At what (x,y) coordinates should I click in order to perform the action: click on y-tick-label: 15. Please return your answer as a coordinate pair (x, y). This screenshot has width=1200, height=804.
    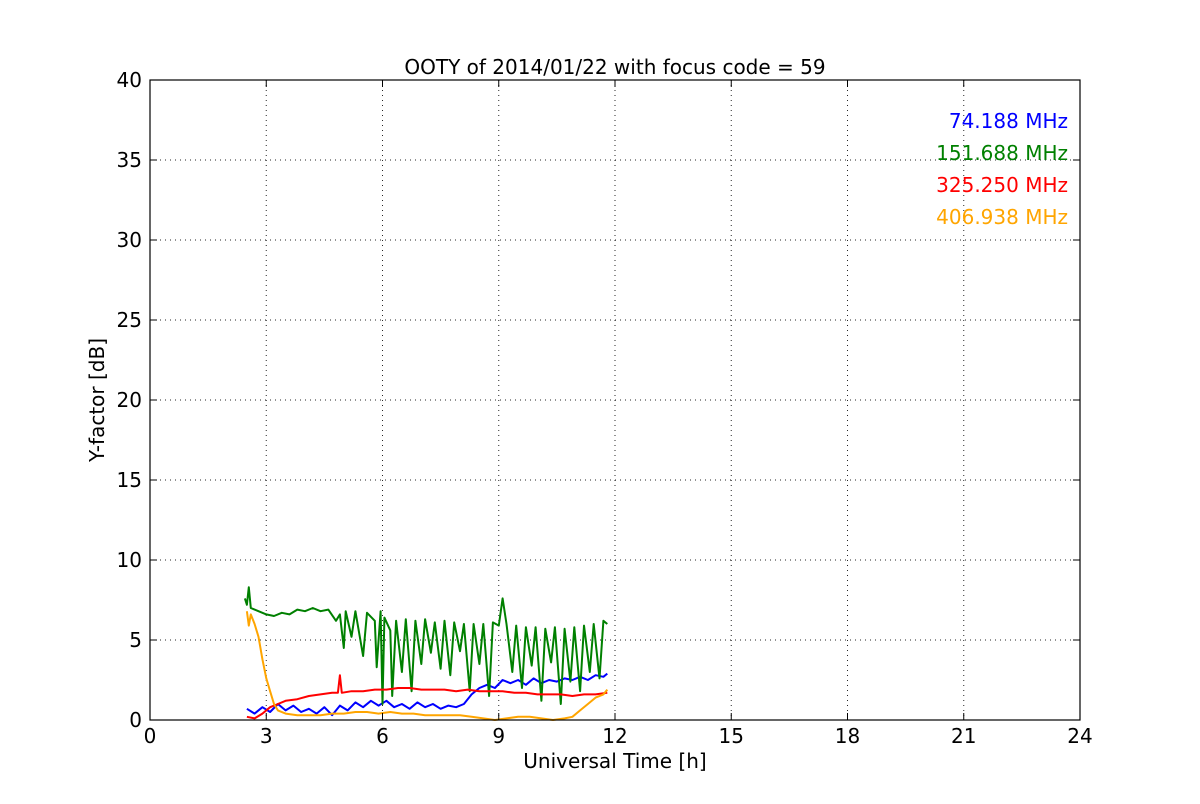
    Looking at the image, I should click on (129, 480).